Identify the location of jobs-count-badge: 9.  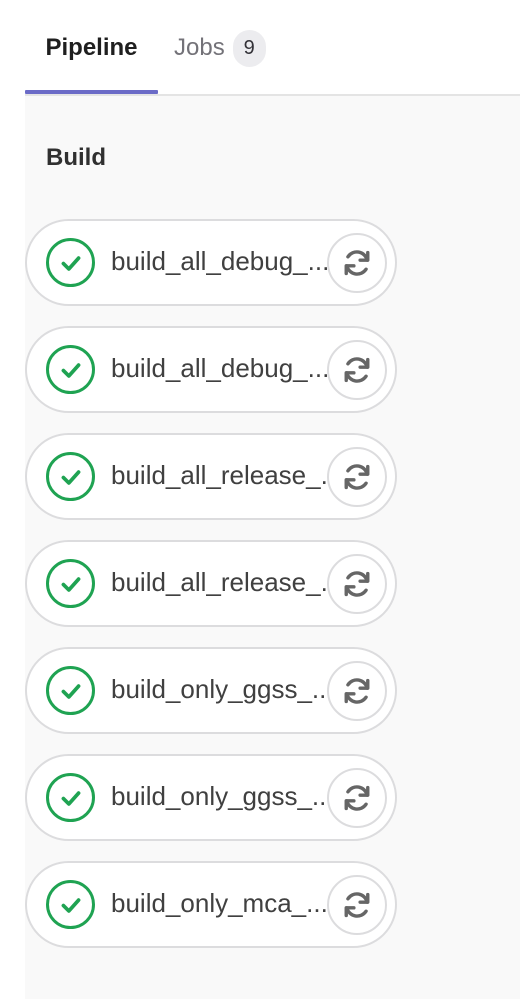
(249, 48).